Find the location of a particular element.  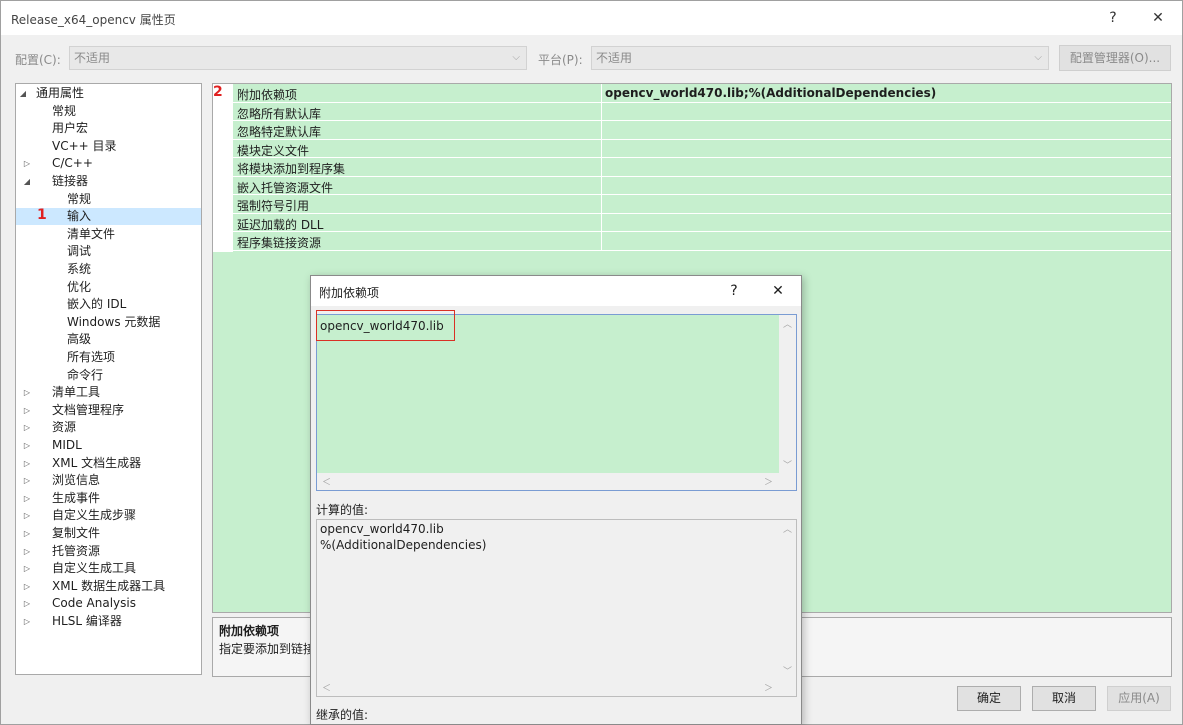

tree-item: ▷ 文档管理程序 is located at coordinates (108, 410).